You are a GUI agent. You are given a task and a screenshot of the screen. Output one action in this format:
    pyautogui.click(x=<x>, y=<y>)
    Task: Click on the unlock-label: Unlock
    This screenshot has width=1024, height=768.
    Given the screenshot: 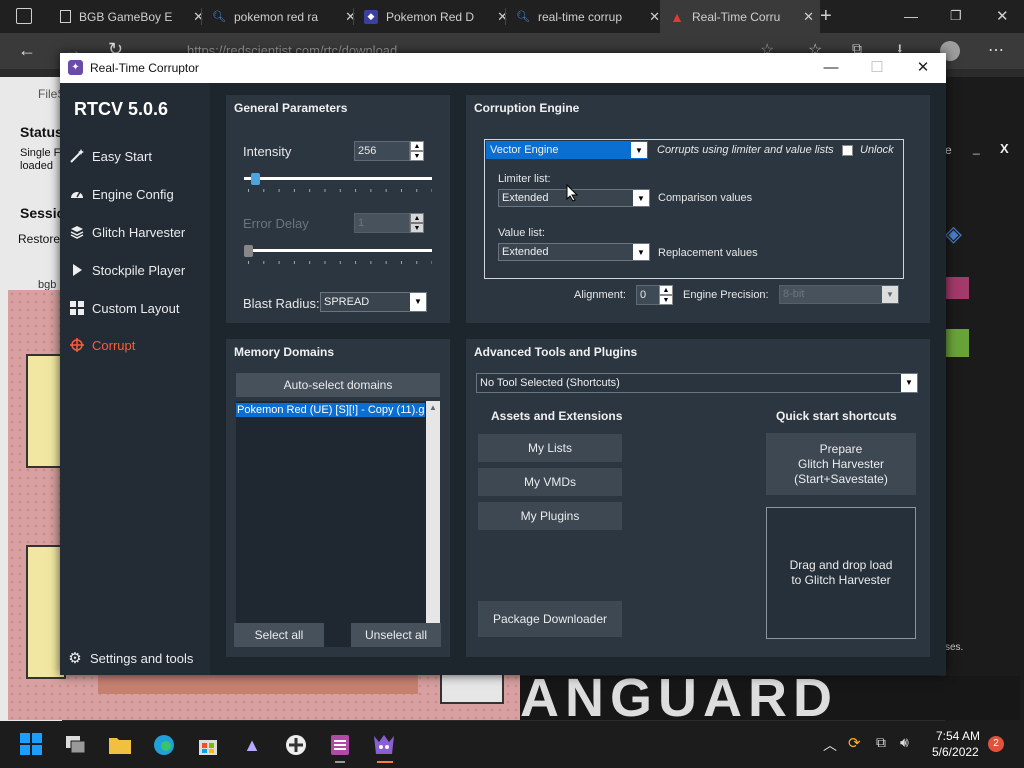 What is the action you would take?
    pyautogui.click(x=877, y=150)
    